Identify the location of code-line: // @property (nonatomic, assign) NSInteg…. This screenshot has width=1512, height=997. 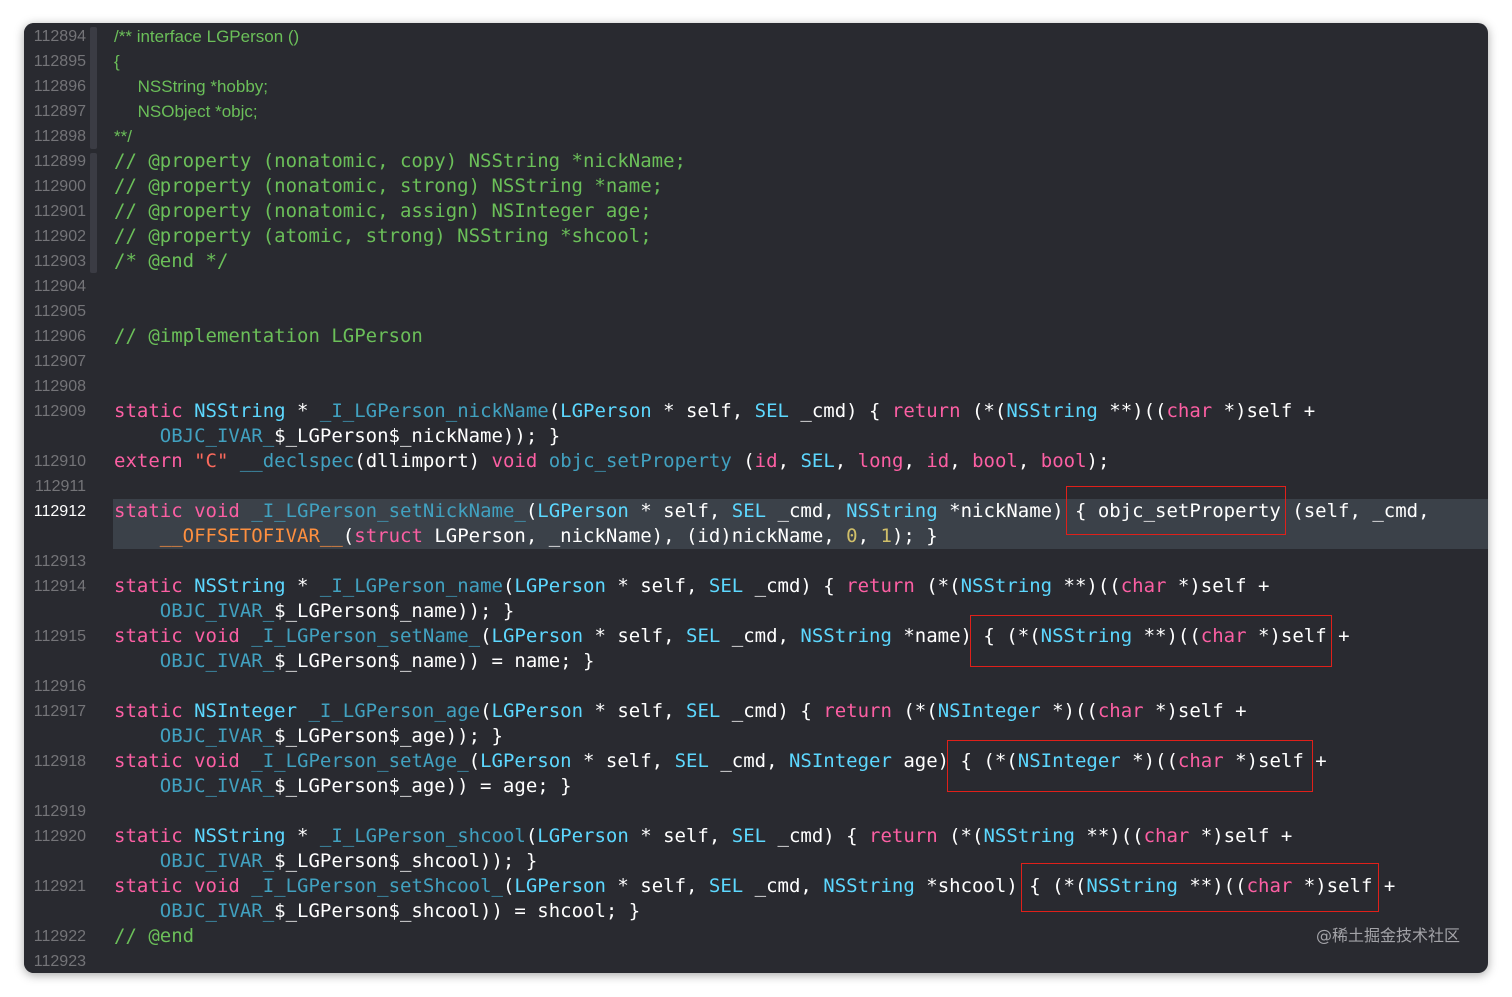
(383, 211).